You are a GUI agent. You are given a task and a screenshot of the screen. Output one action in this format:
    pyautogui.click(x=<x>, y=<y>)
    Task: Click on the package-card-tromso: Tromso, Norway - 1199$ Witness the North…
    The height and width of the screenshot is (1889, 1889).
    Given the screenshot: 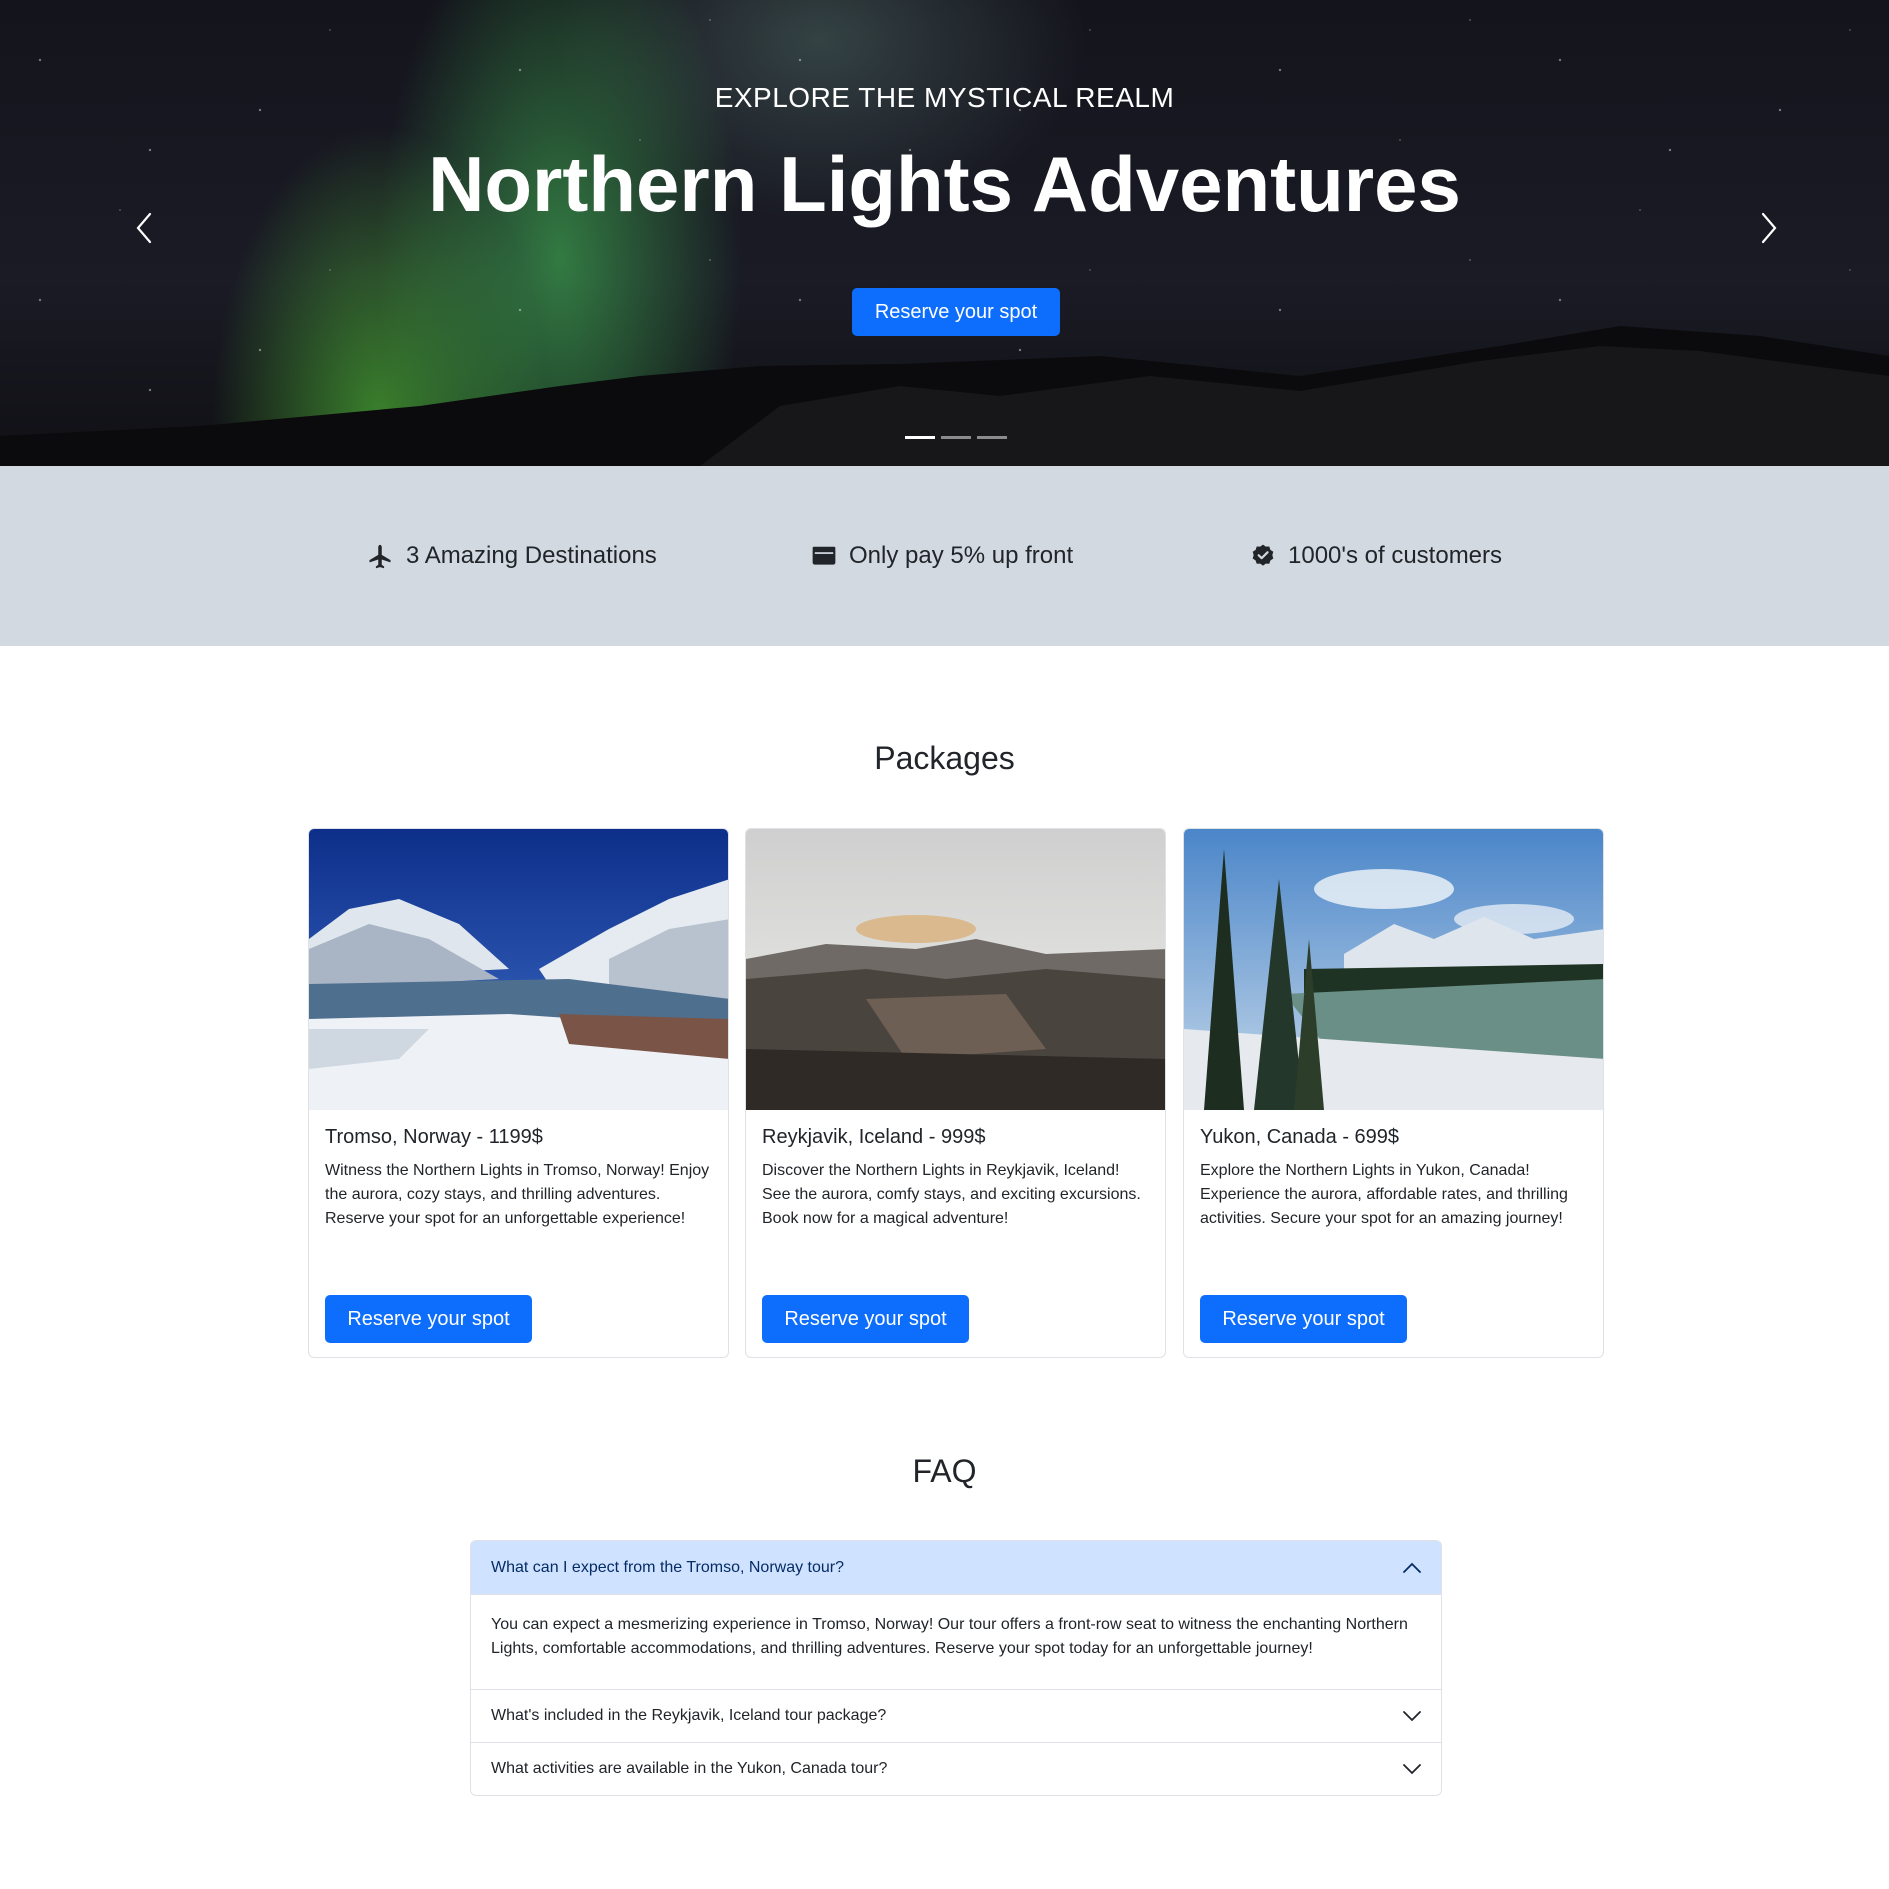 What is the action you would take?
    pyautogui.click(x=518, y=1093)
    